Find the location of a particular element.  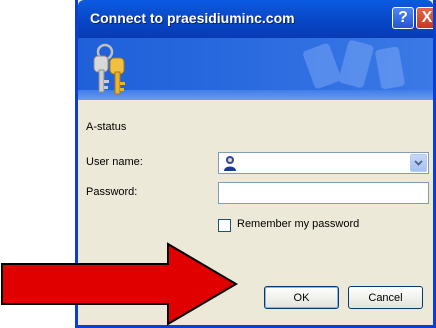

chevron-down-icon is located at coordinates (418, 163).